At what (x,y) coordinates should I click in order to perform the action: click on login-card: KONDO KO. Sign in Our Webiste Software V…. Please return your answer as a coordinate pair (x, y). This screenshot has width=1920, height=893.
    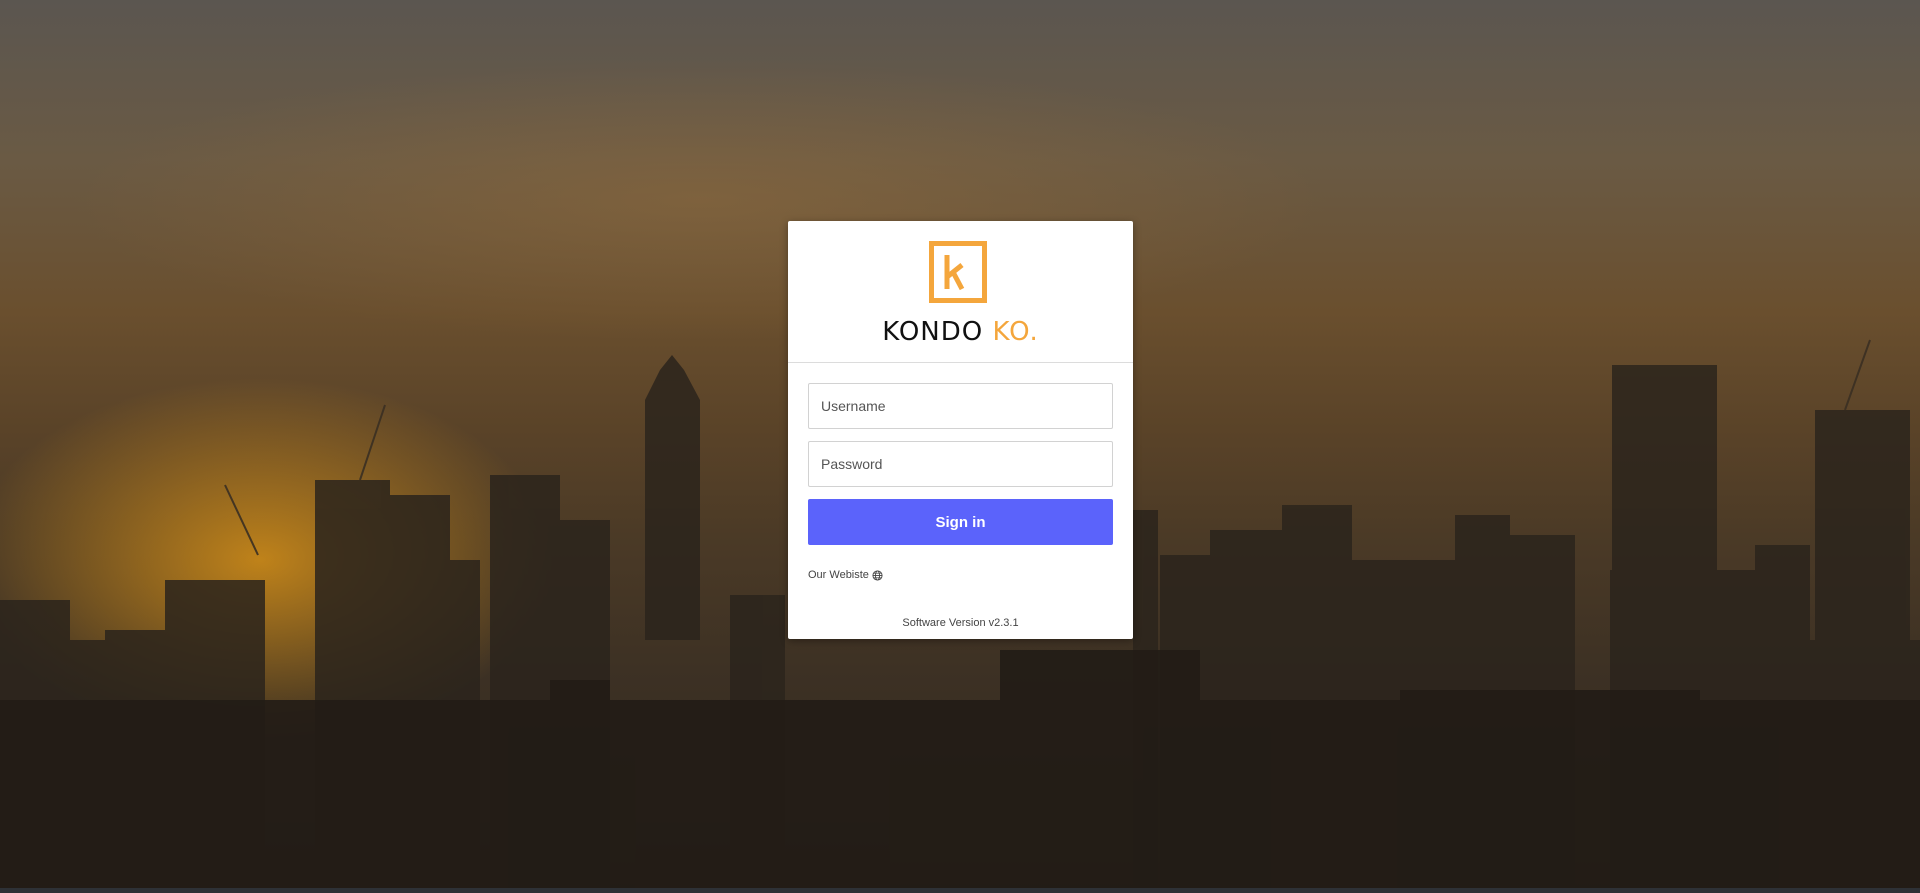
    Looking at the image, I should click on (960, 430).